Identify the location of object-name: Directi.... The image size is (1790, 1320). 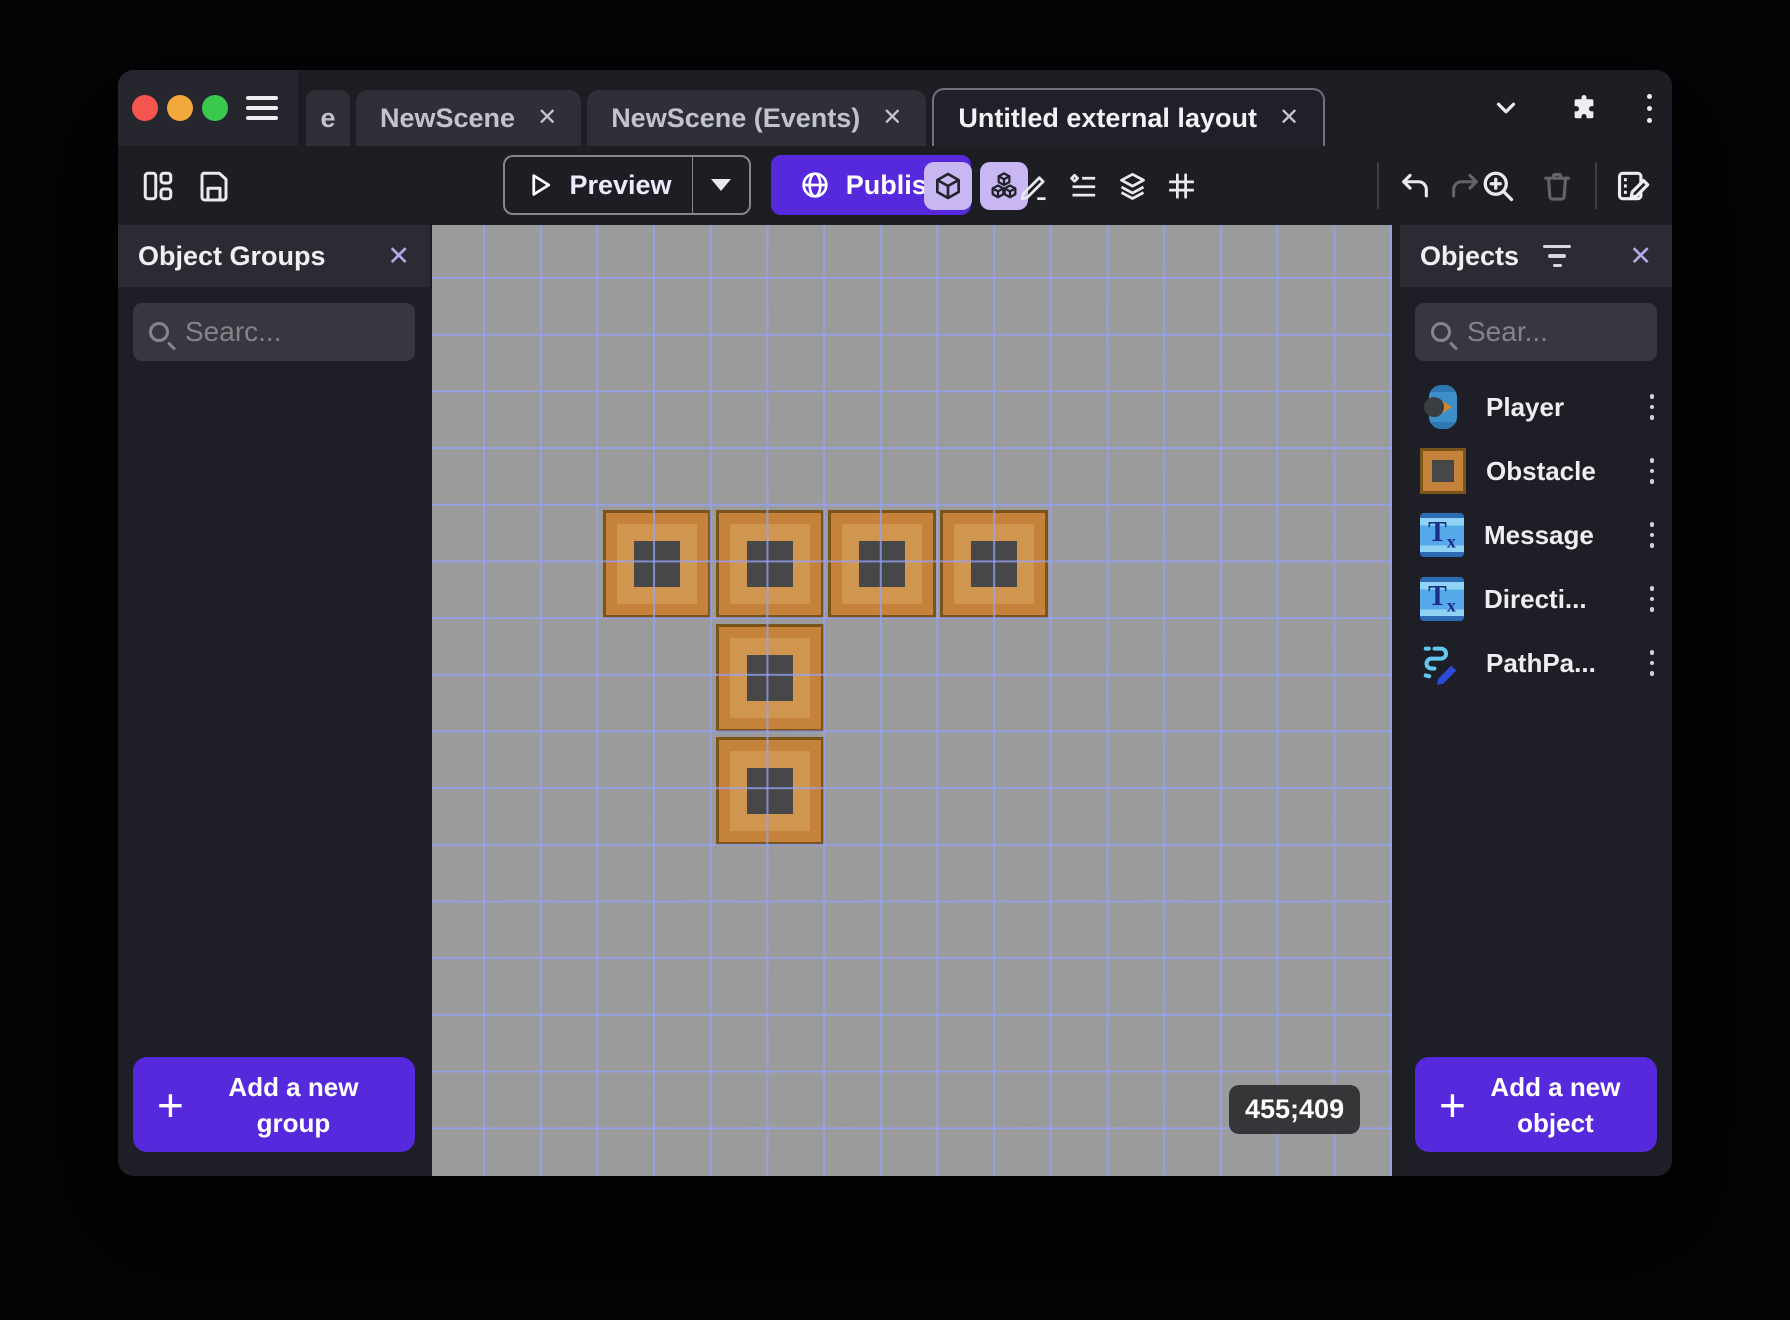
(1535, 598).